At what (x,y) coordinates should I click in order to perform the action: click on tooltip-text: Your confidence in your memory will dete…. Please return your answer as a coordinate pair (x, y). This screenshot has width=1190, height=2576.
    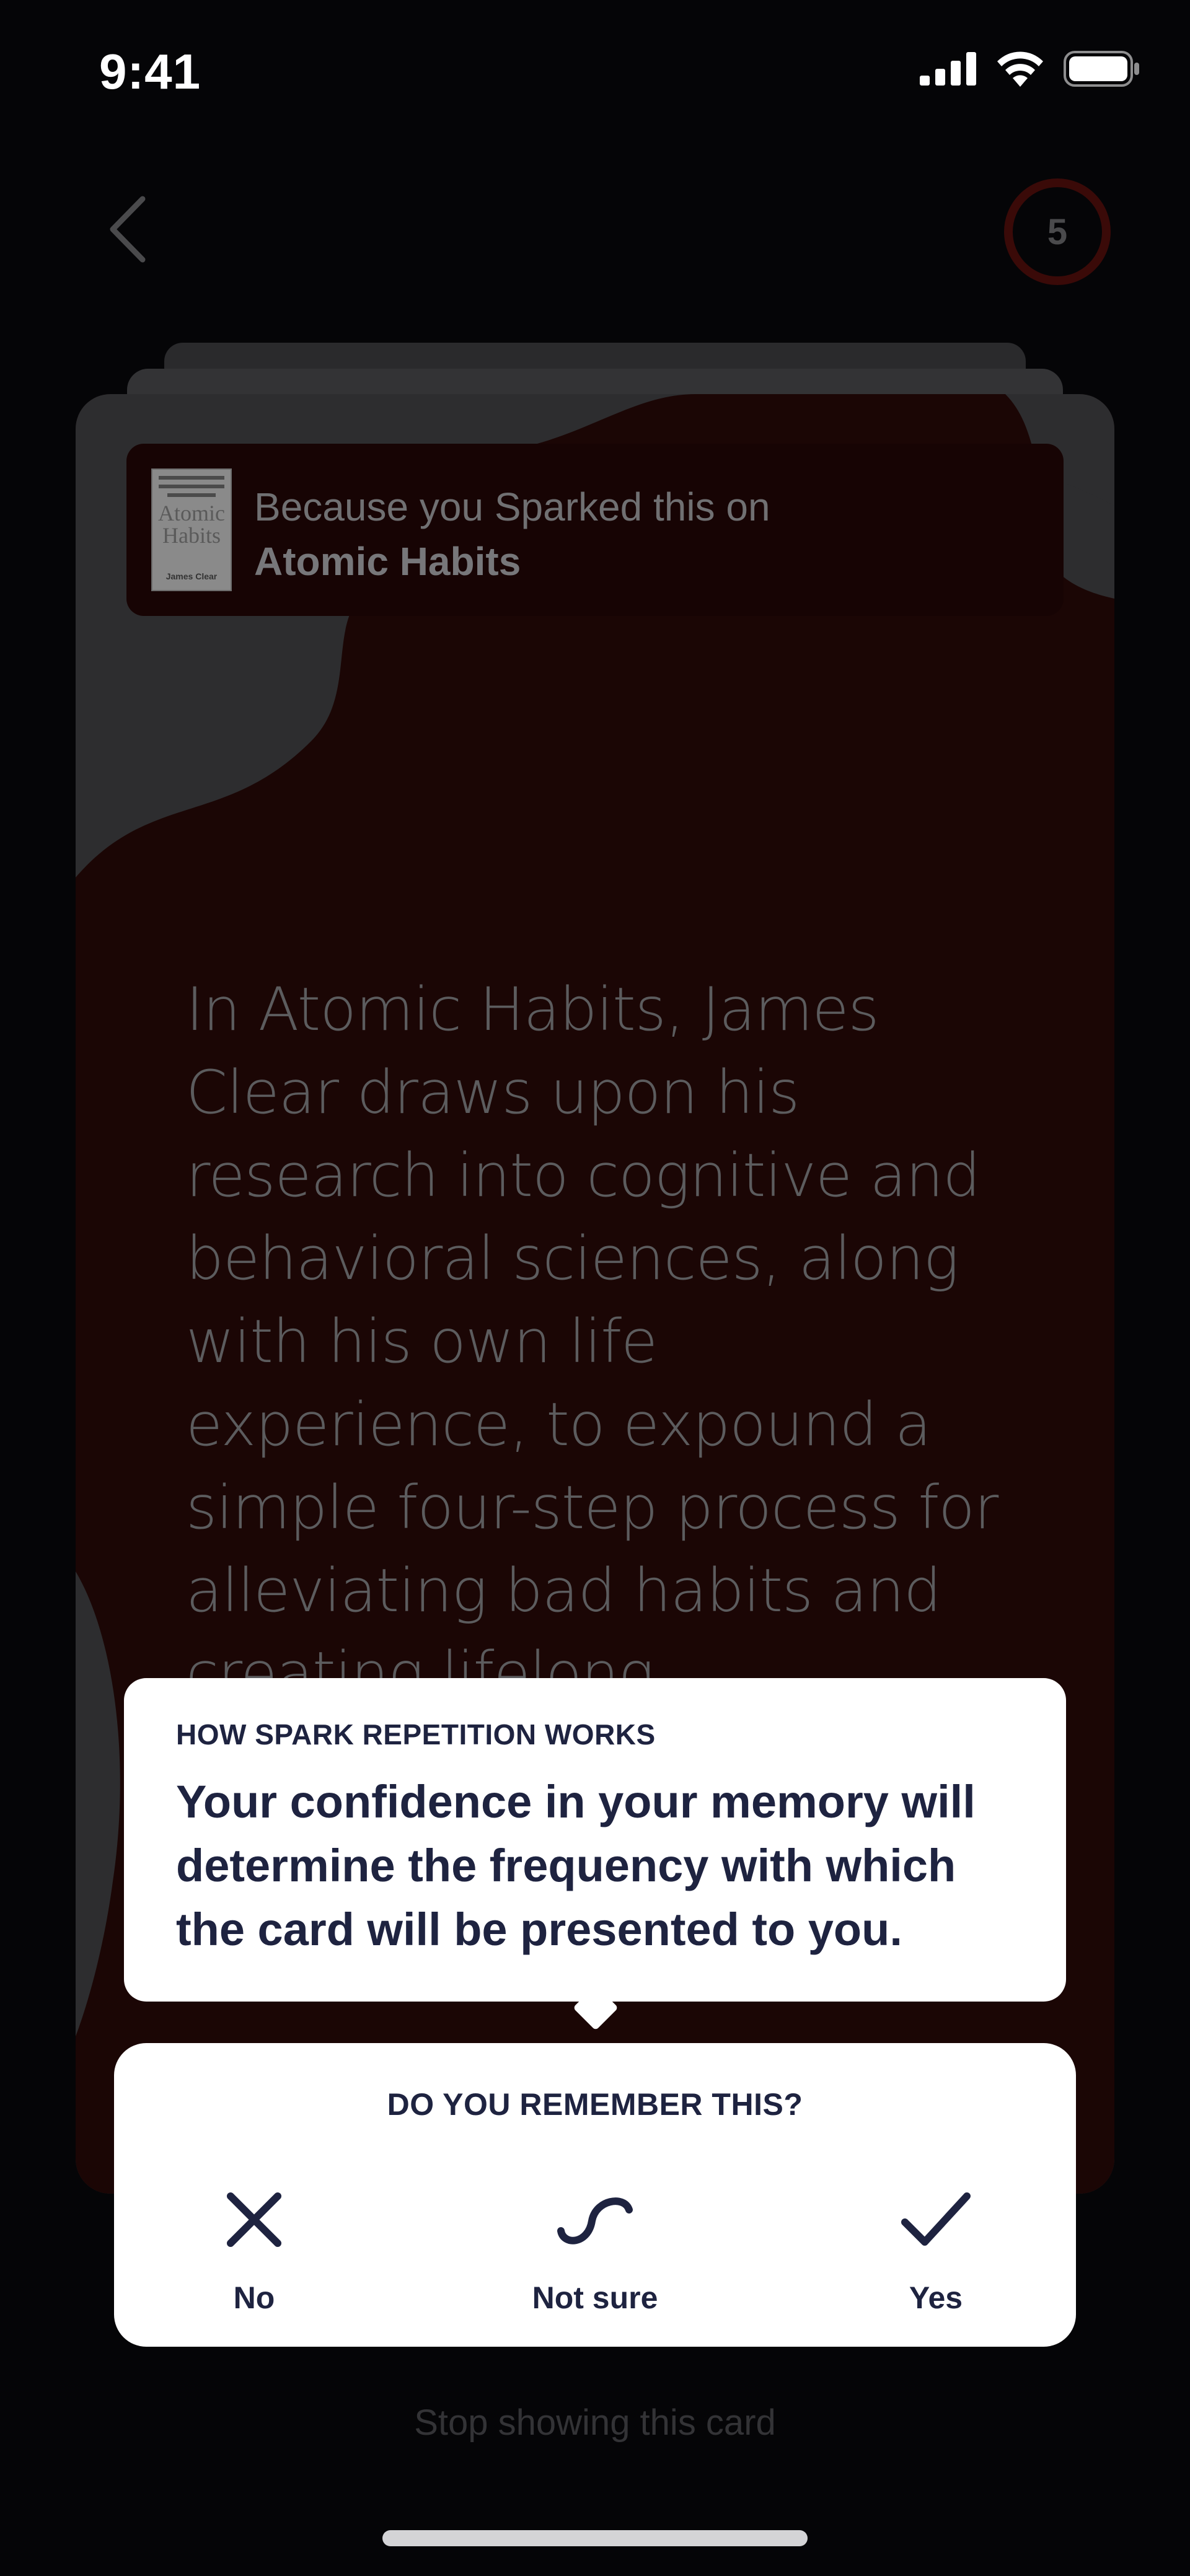
    Looking at the image, I should click on (576, 1866).